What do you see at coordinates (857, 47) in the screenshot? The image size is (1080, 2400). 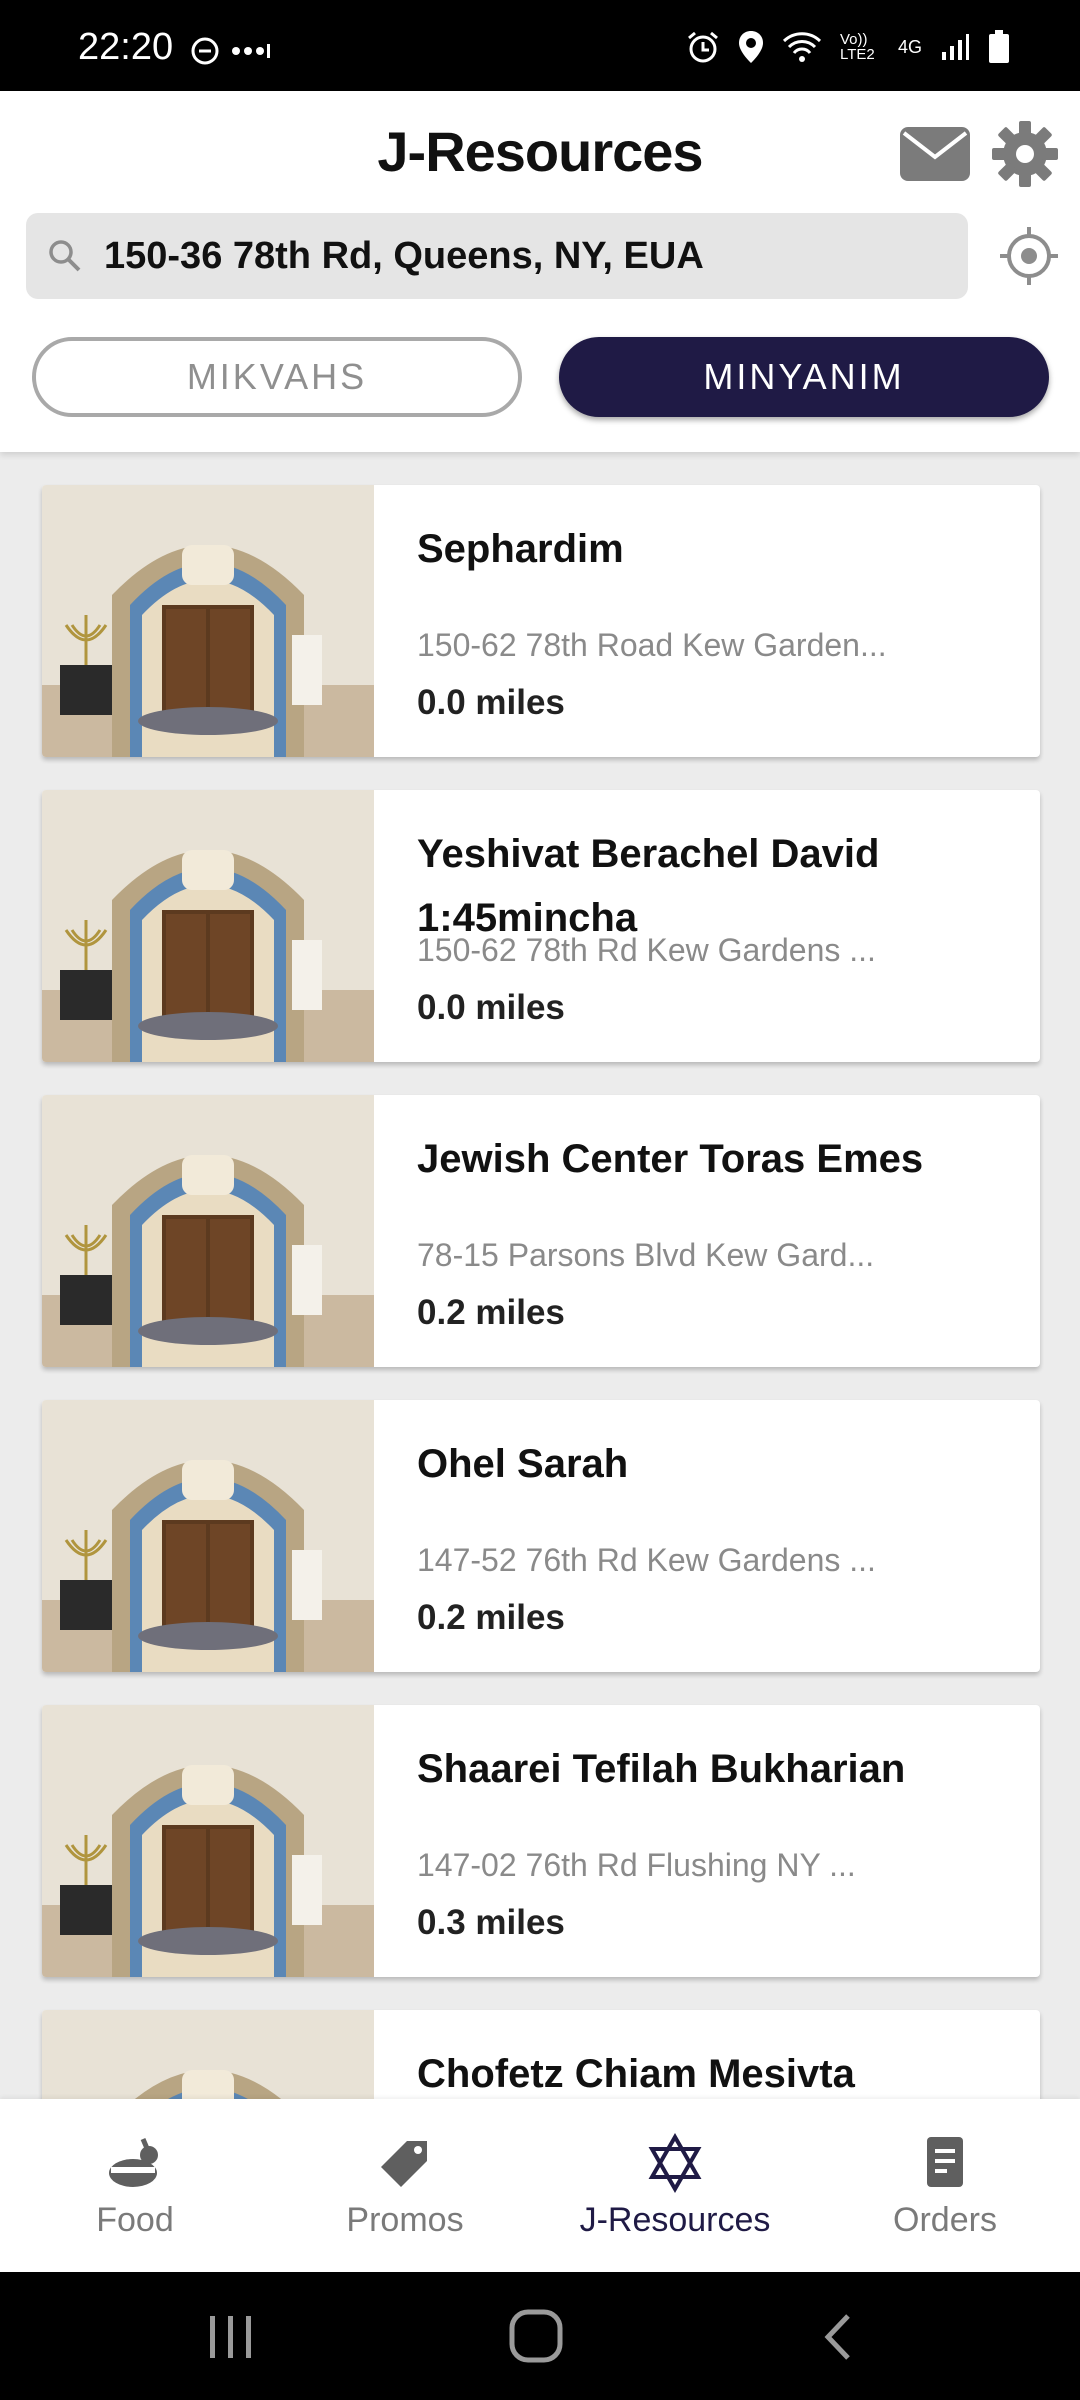 I see `carrier-label: Vo)) LTE2` at bounding box center [857, 47].